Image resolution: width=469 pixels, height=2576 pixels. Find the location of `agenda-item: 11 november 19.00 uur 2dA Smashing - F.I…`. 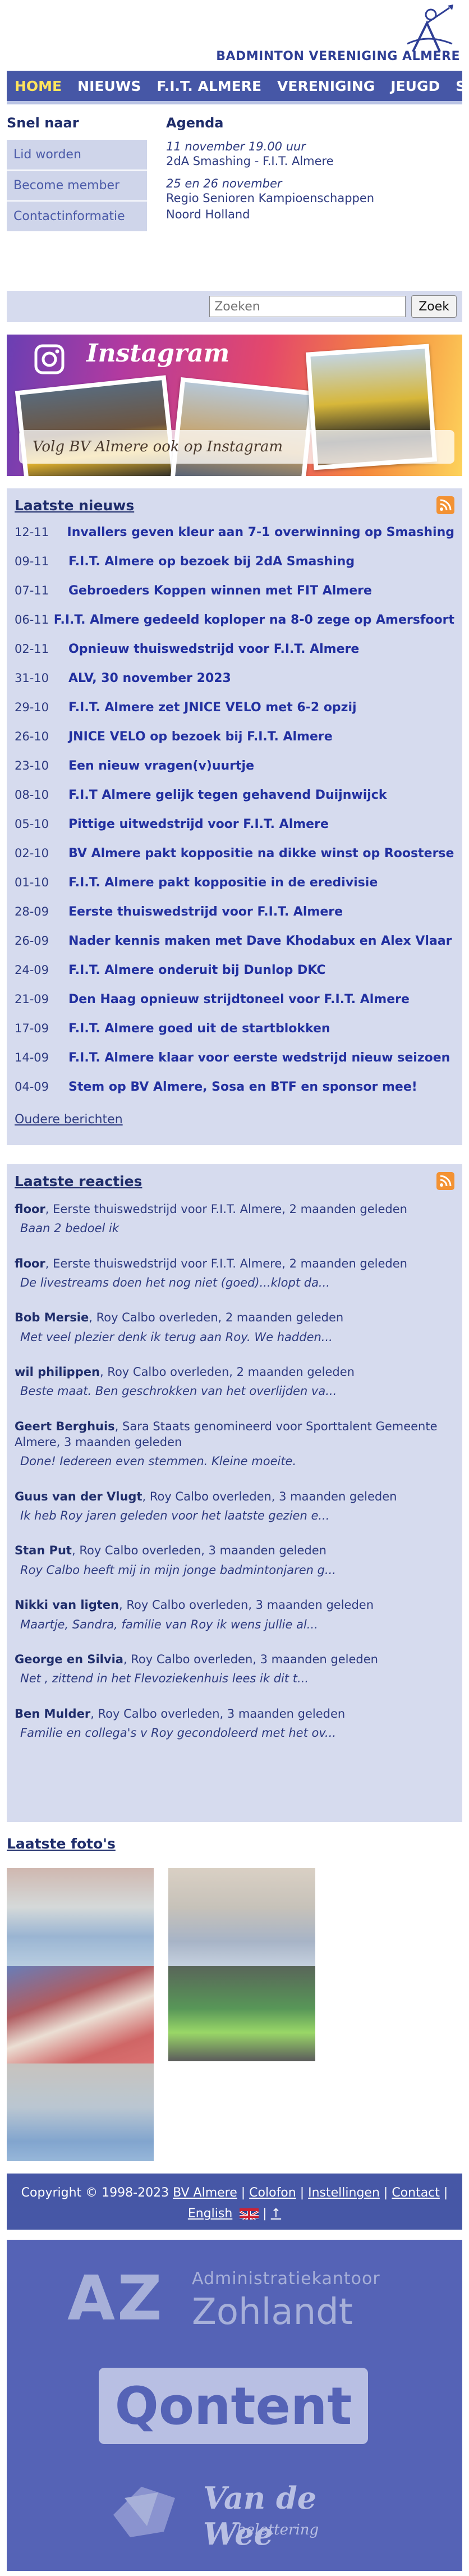

agenda-item: 11 november 19.00 uur 2dA Smashing - F.I… is located at coordinates (272, 154).